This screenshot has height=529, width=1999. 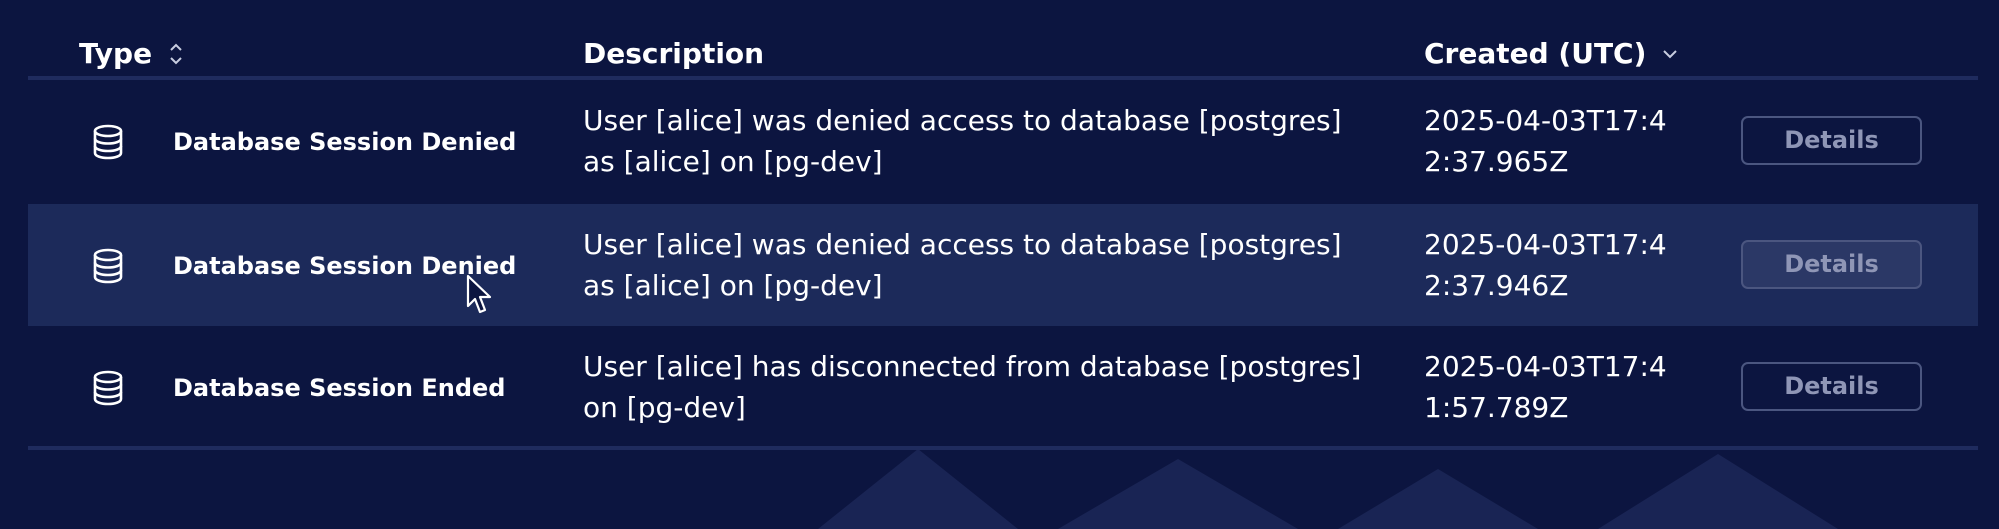 I want to click on background-decoration, so click(x=1328, y=489).